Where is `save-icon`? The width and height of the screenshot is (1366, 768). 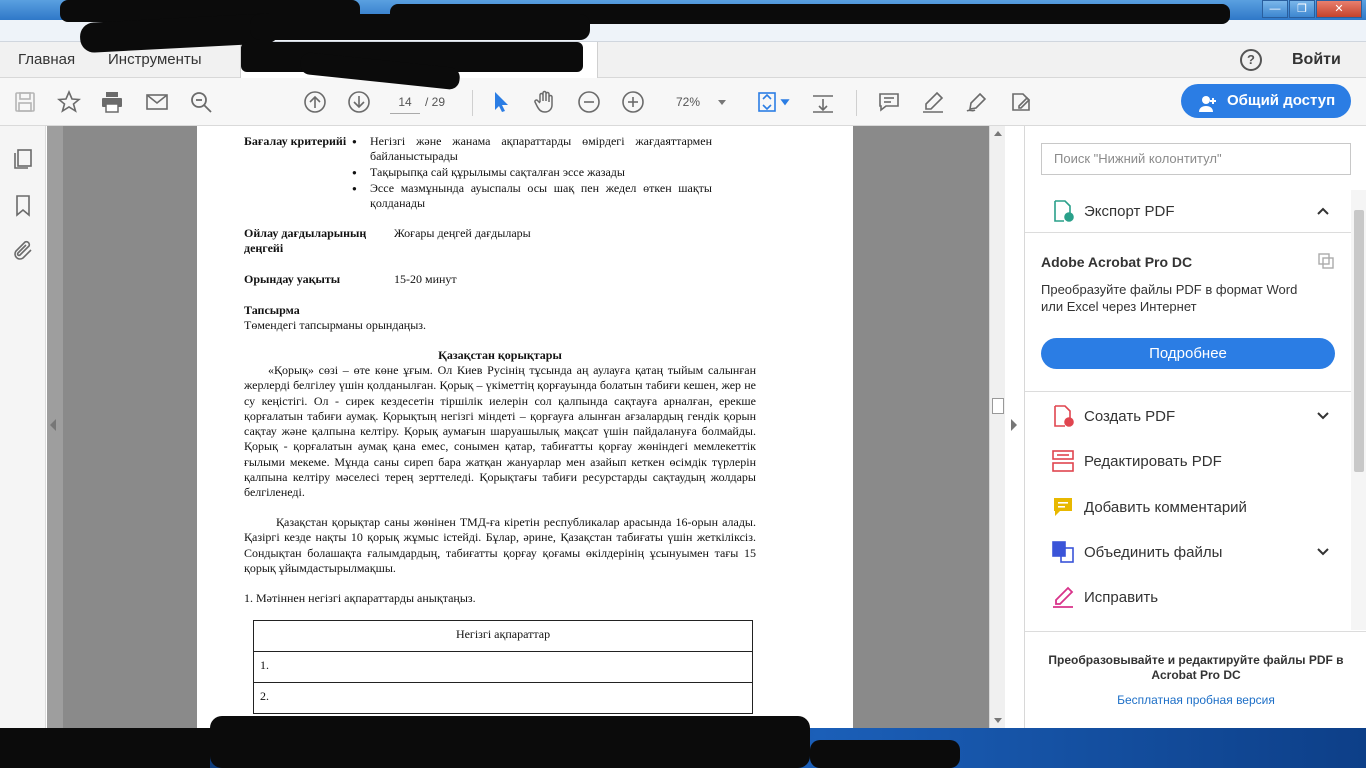
save-icon is located at coordinates (25, 102).